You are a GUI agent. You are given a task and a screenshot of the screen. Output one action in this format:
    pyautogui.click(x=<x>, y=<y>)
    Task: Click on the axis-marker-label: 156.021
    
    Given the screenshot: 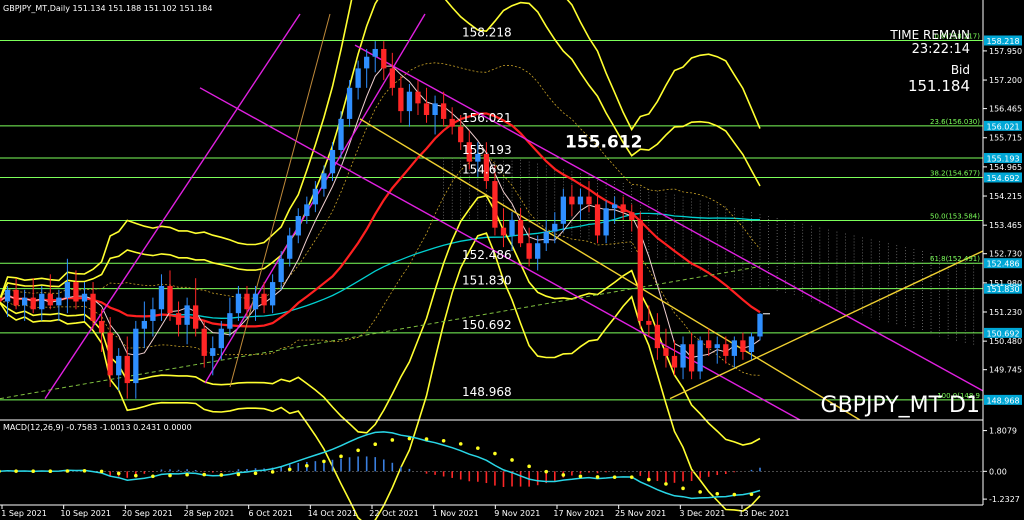 What is the action you would take?
    pyautogui.click(x=1002, y=126)
    